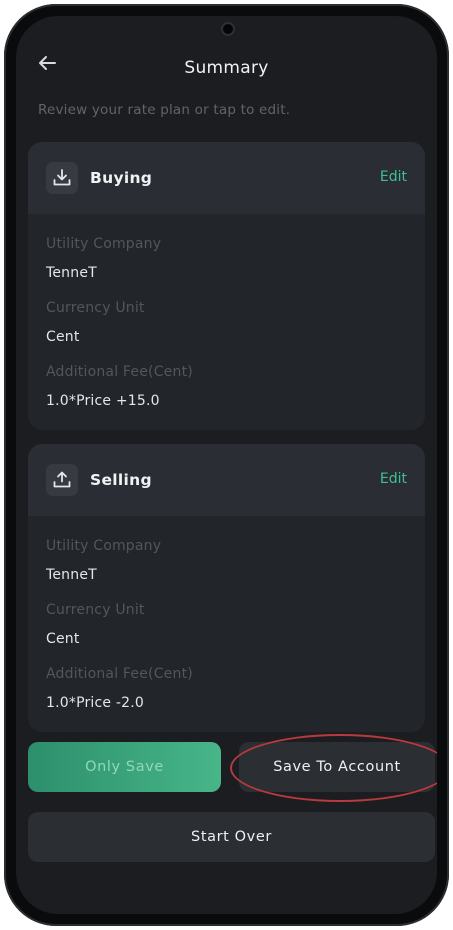  Describe the element at coordinates (226, 690) in the screenshot. I see `additional-fee-field: Additional Fee(Cent) 1.0*Price -2.0` at that location.